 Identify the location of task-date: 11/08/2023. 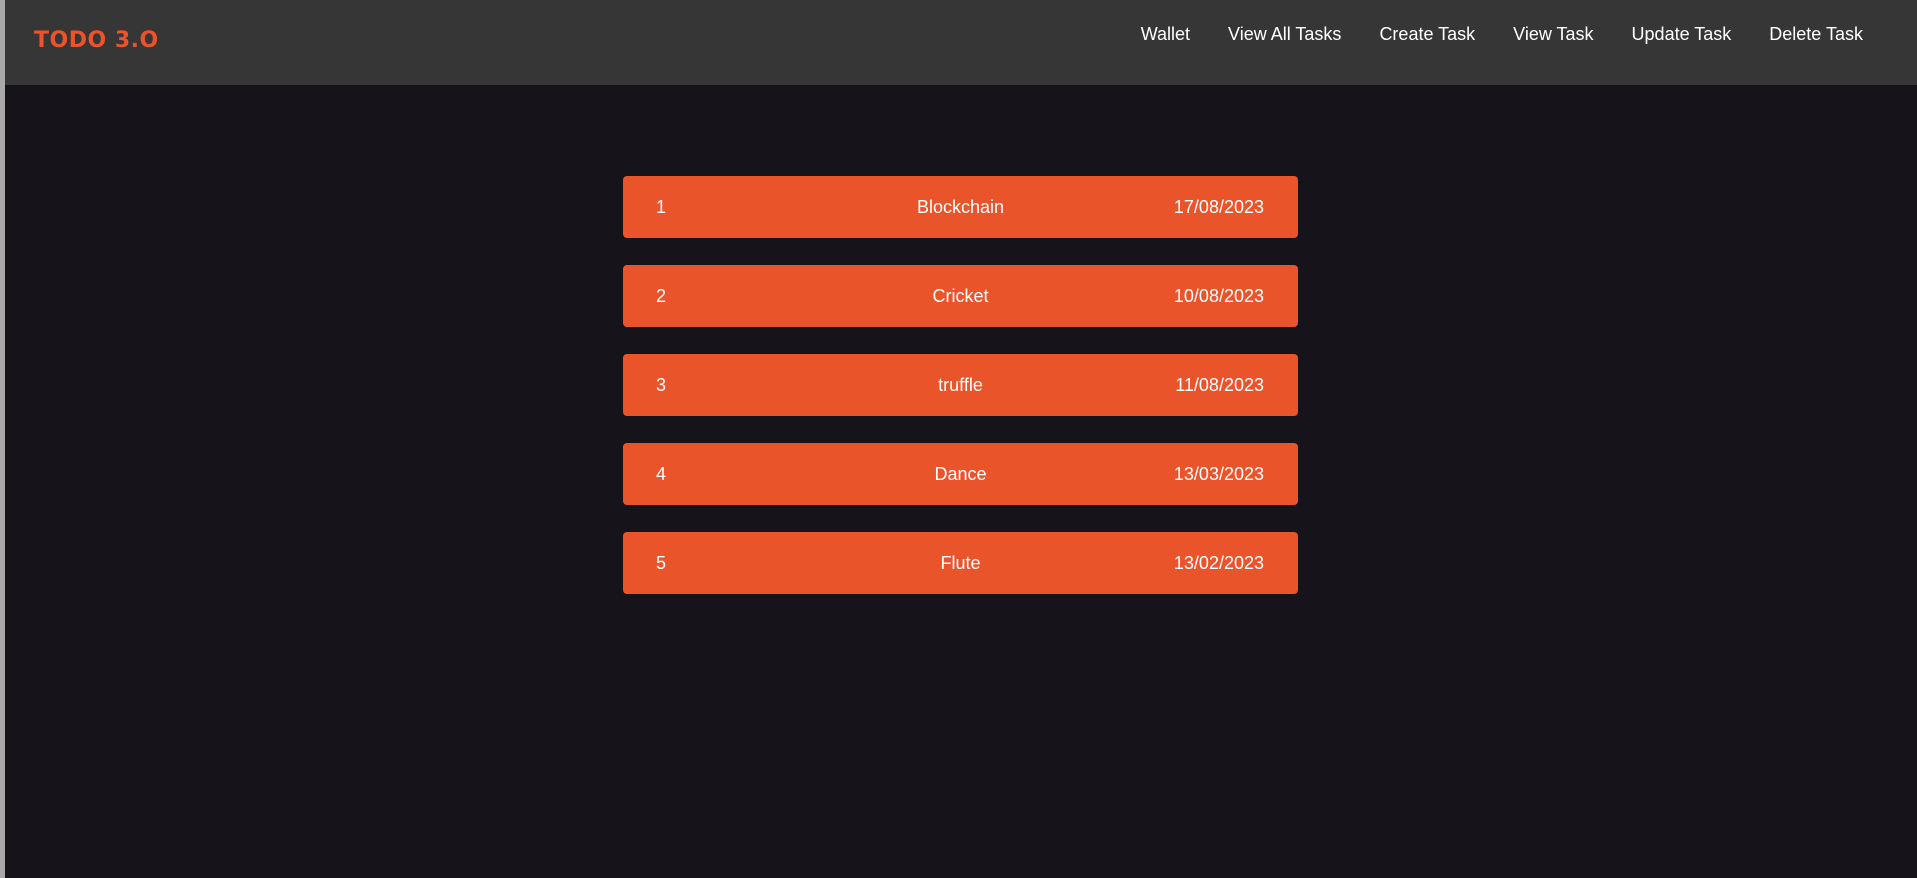
(1219, 385).